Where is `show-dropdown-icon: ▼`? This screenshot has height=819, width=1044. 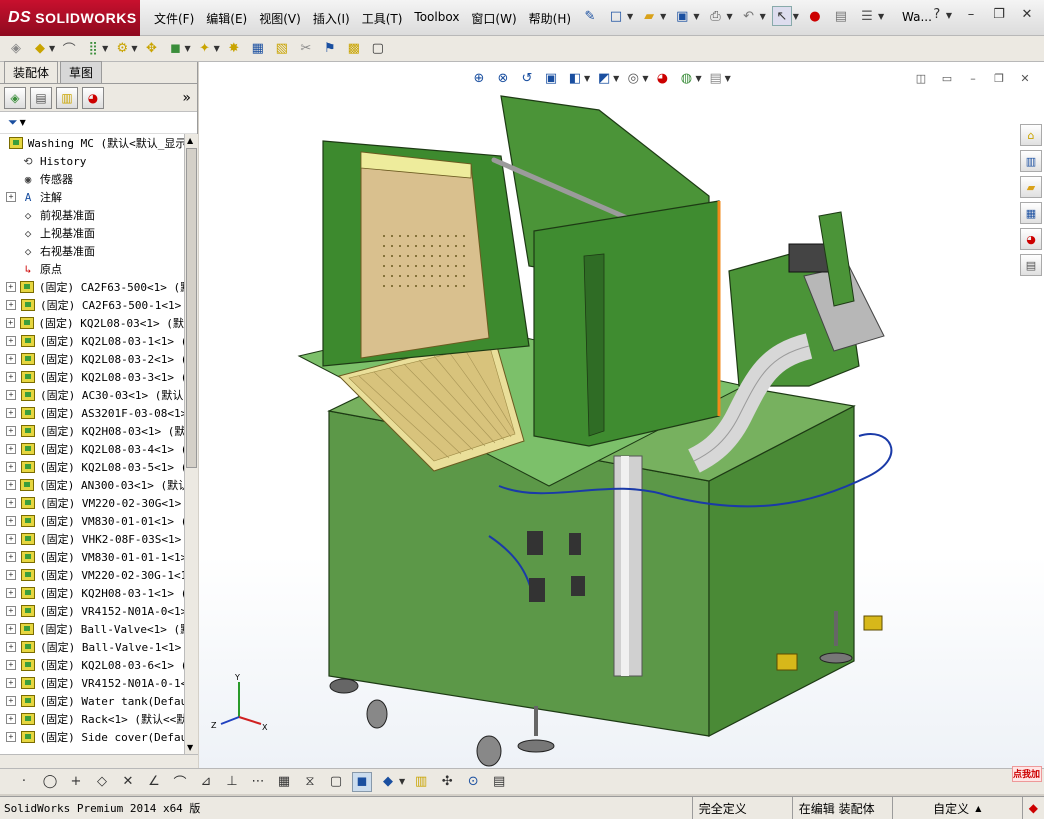
show-dropdown-icon: ▼ is located at coordinates (187, 48).